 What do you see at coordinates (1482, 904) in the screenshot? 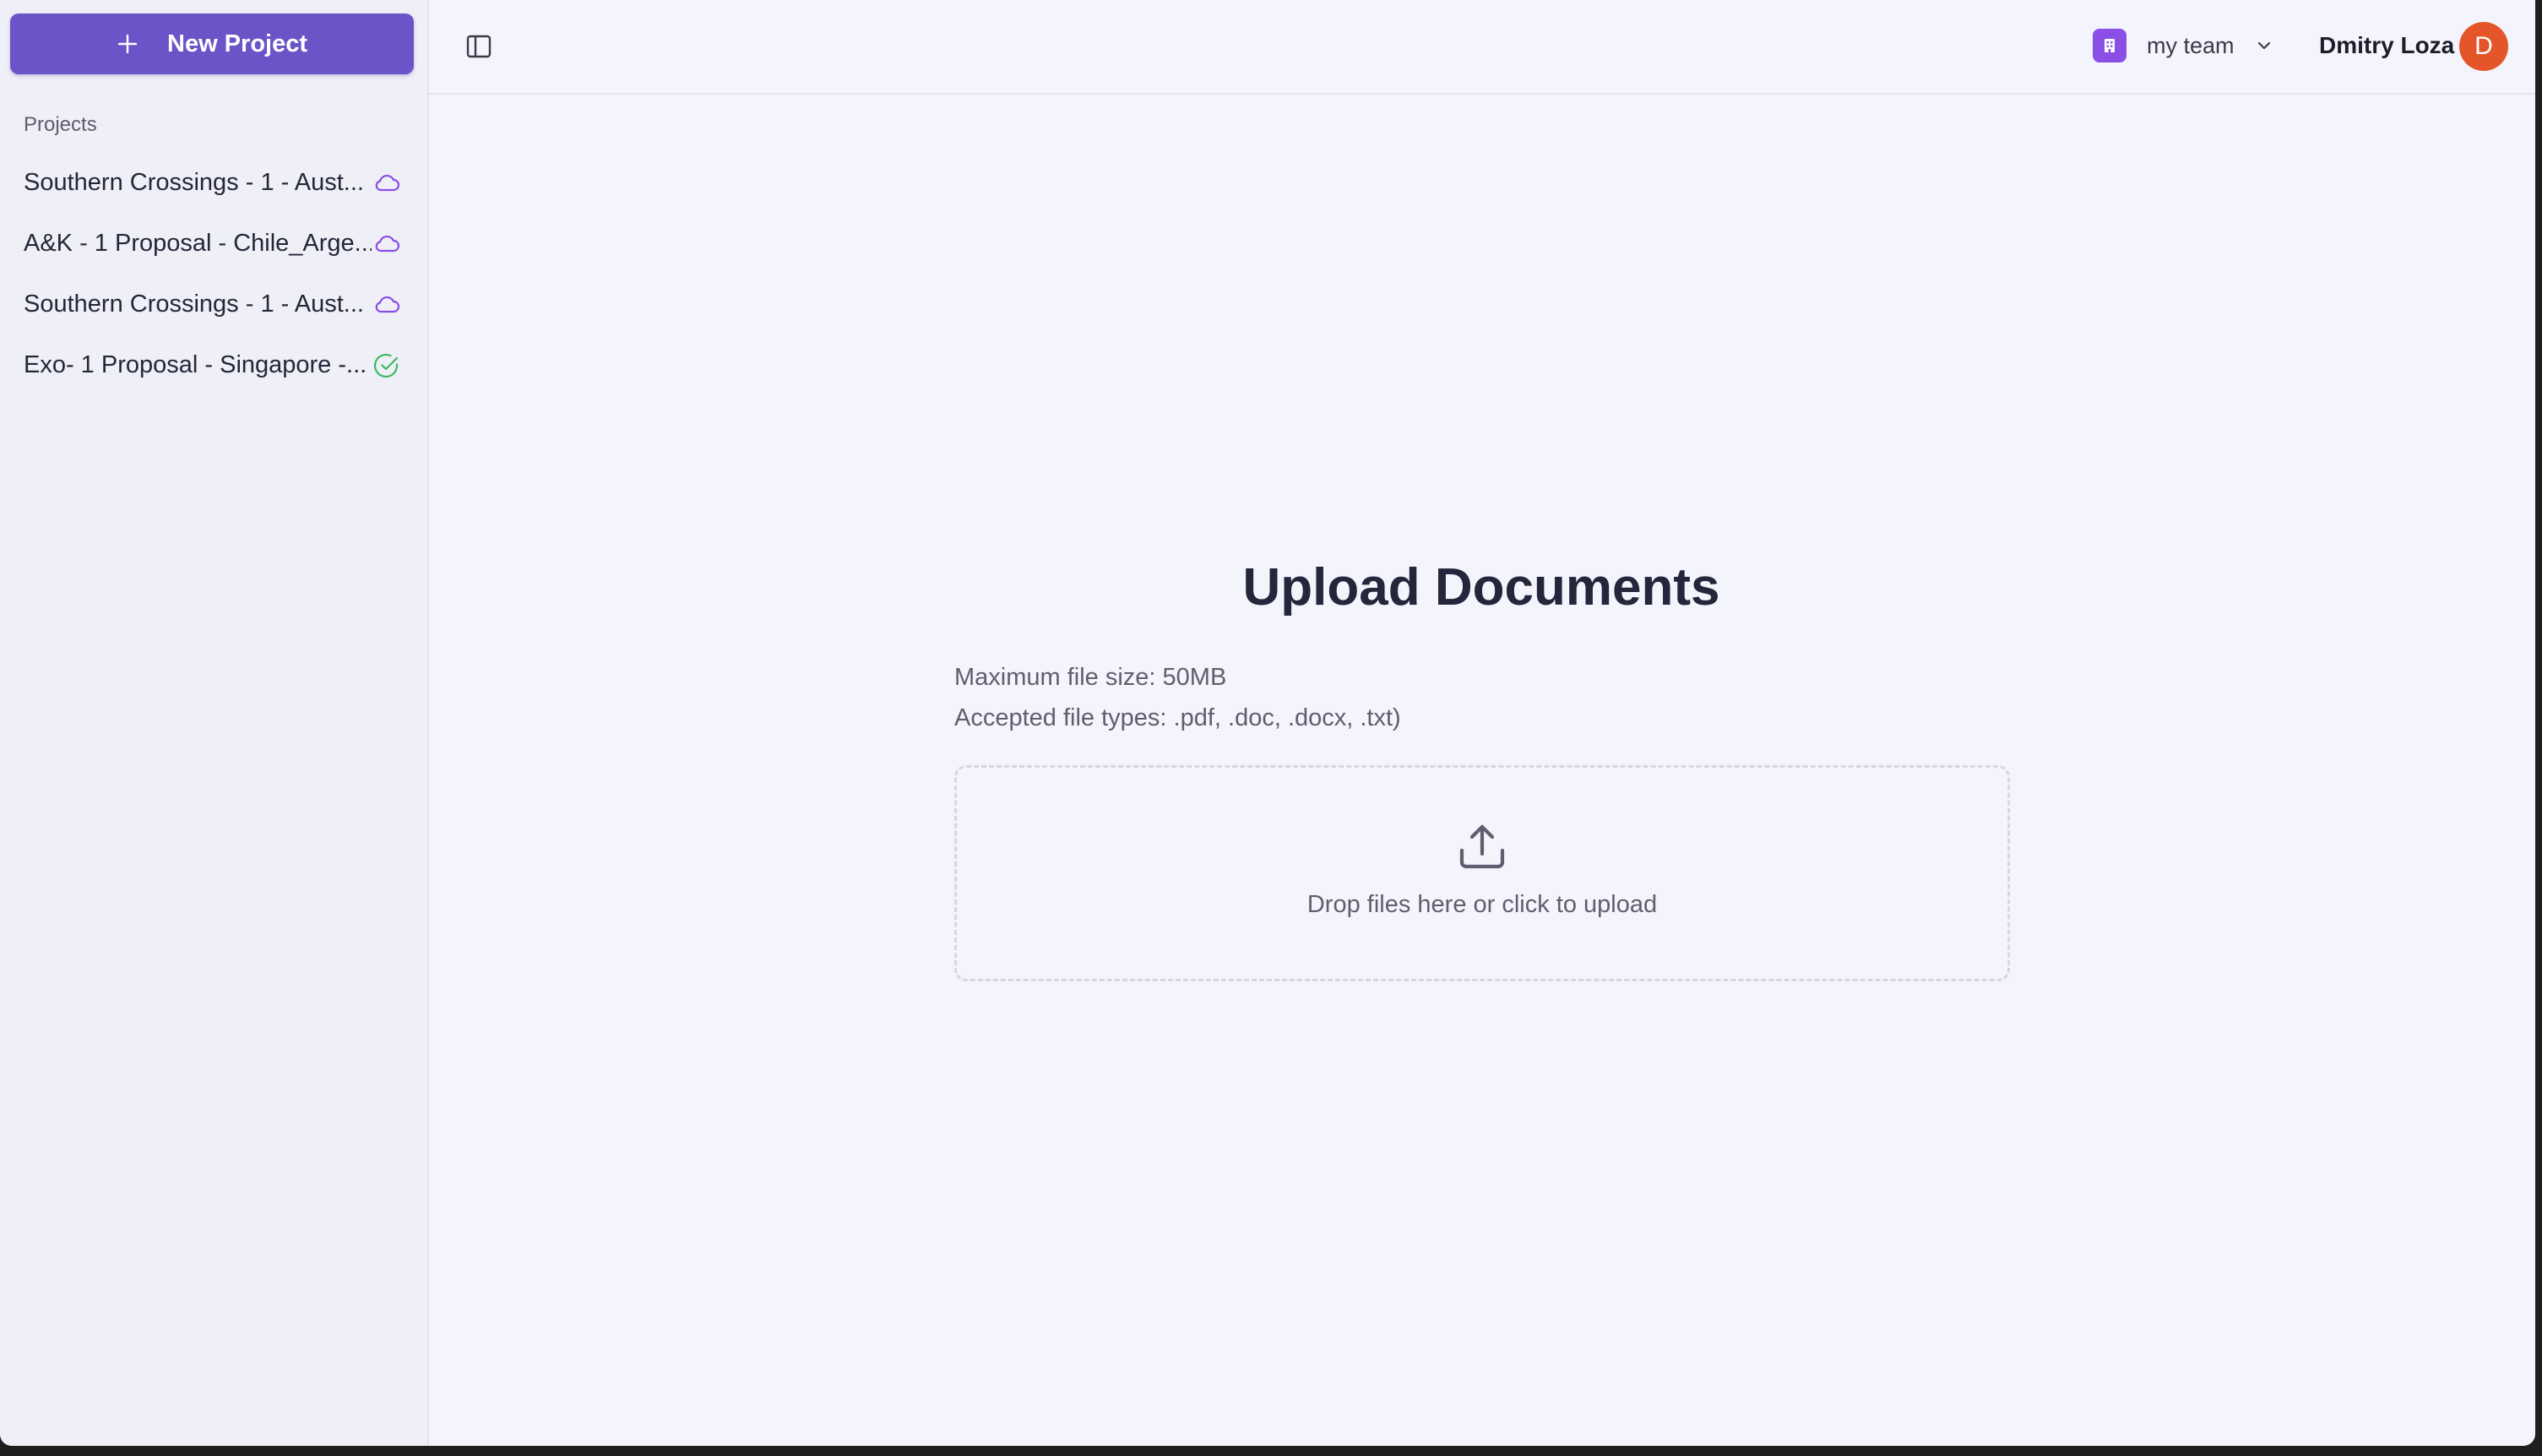
I see `dropzone-text: Drop files here or click to upload` at bounding box center [1482, 904].